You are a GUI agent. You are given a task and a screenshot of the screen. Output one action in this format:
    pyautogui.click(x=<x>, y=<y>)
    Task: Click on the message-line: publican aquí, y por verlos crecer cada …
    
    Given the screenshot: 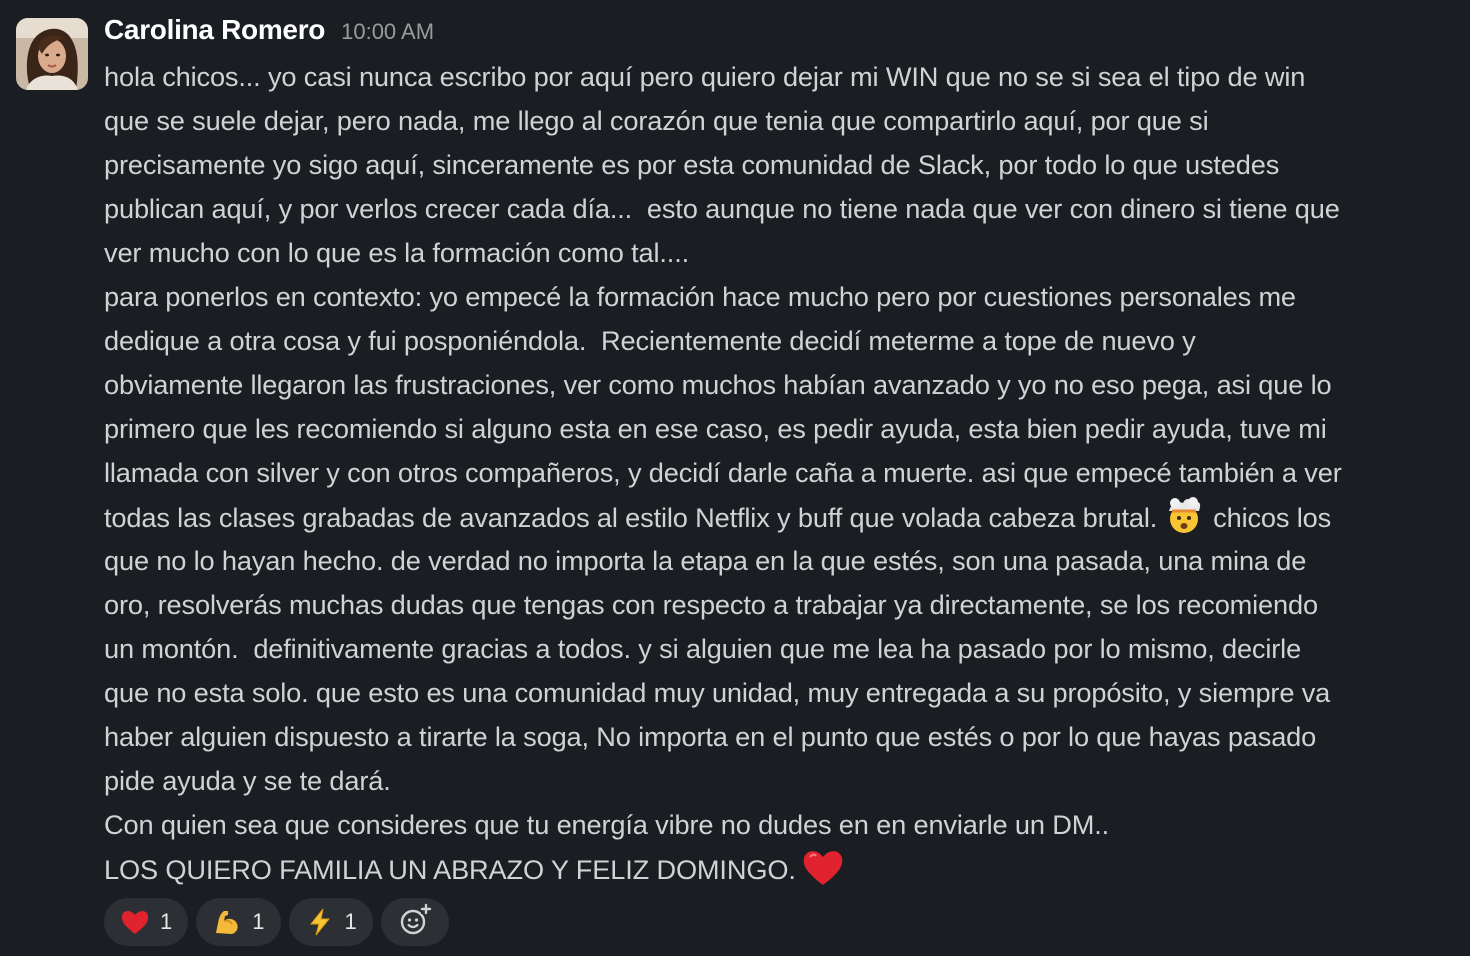 What is the action you would take?
    pyautogui.click(x=722, y=208)
    